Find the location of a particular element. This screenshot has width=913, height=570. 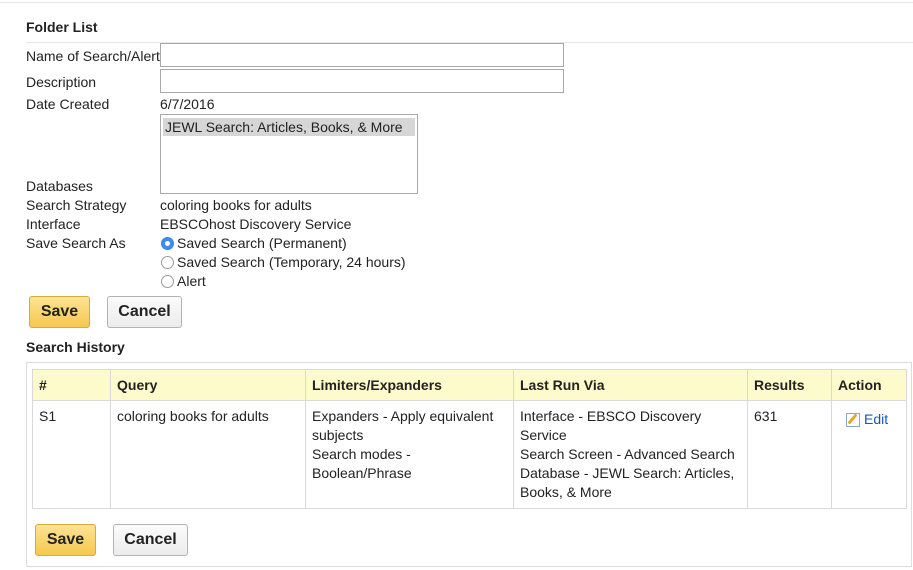

column-header-results: Results is located at coordinates (789, 385).